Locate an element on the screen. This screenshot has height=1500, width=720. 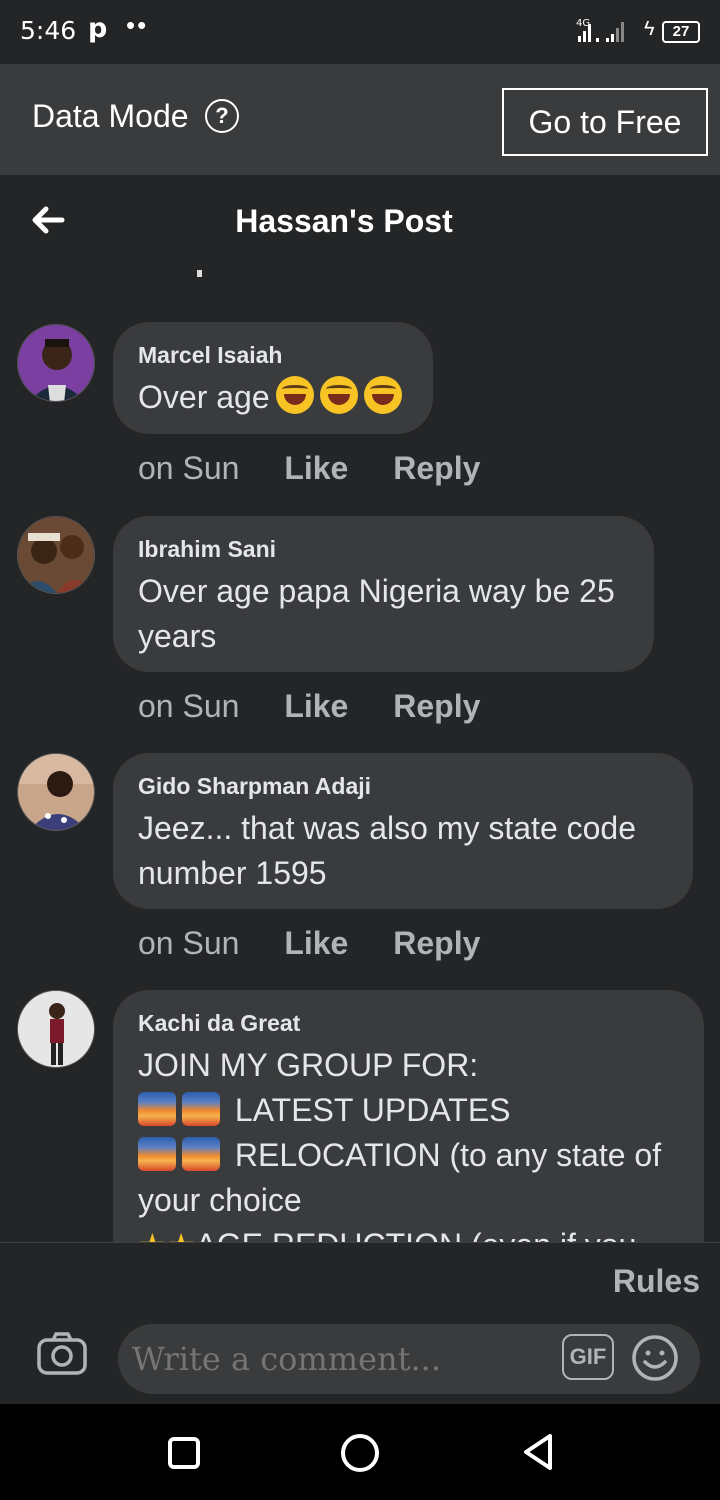
comment-line: RELOCATION (to any state of your choice is located at coordinates (400, 1177).